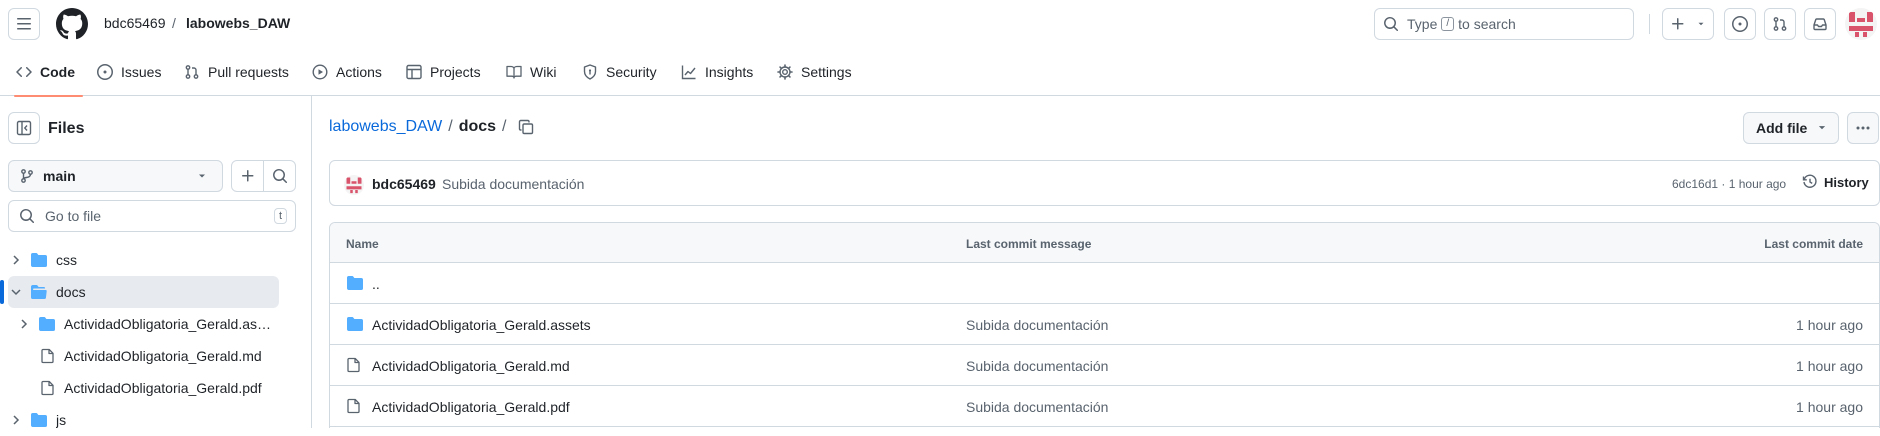  What do you see at coordinates (1649, 24) in the screenshot?
I see `header-divider` at bounding box center [1649, 24].